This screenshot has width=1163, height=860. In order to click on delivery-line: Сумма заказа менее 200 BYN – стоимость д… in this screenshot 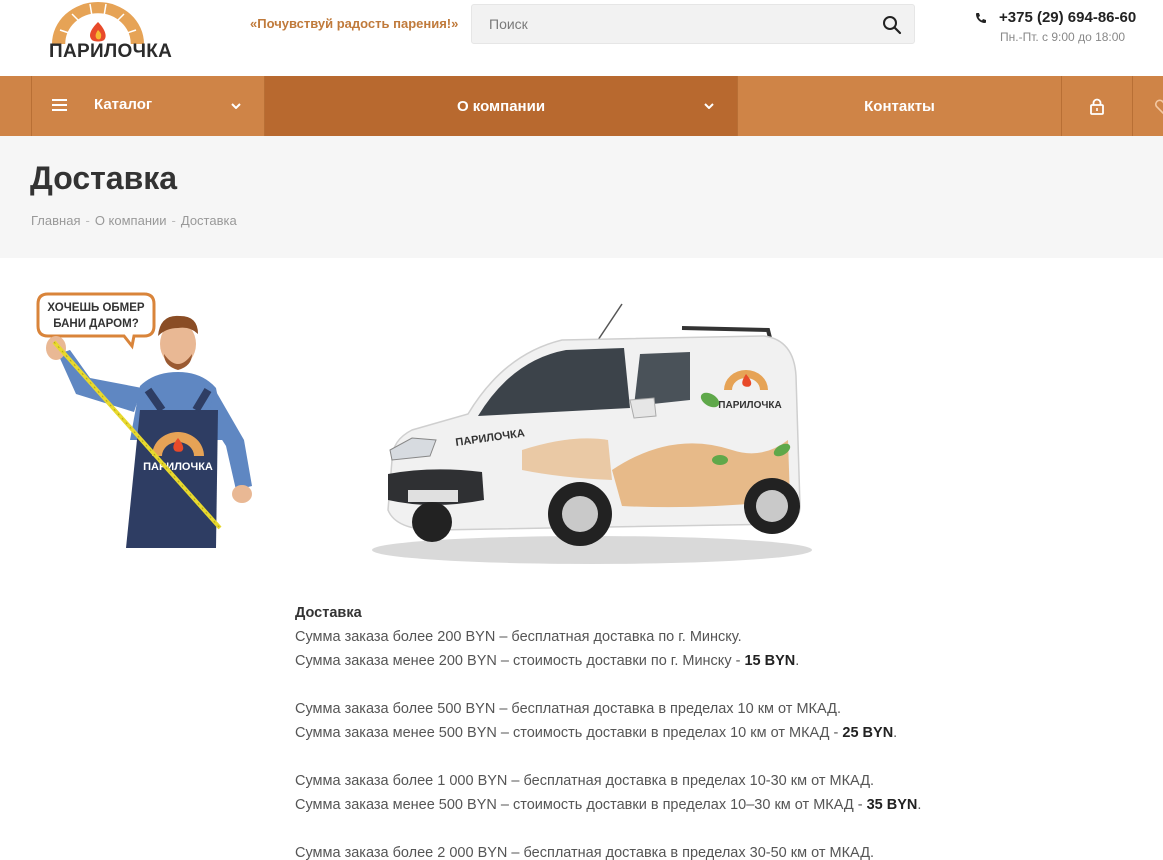, I will do `click(547, 661)`.